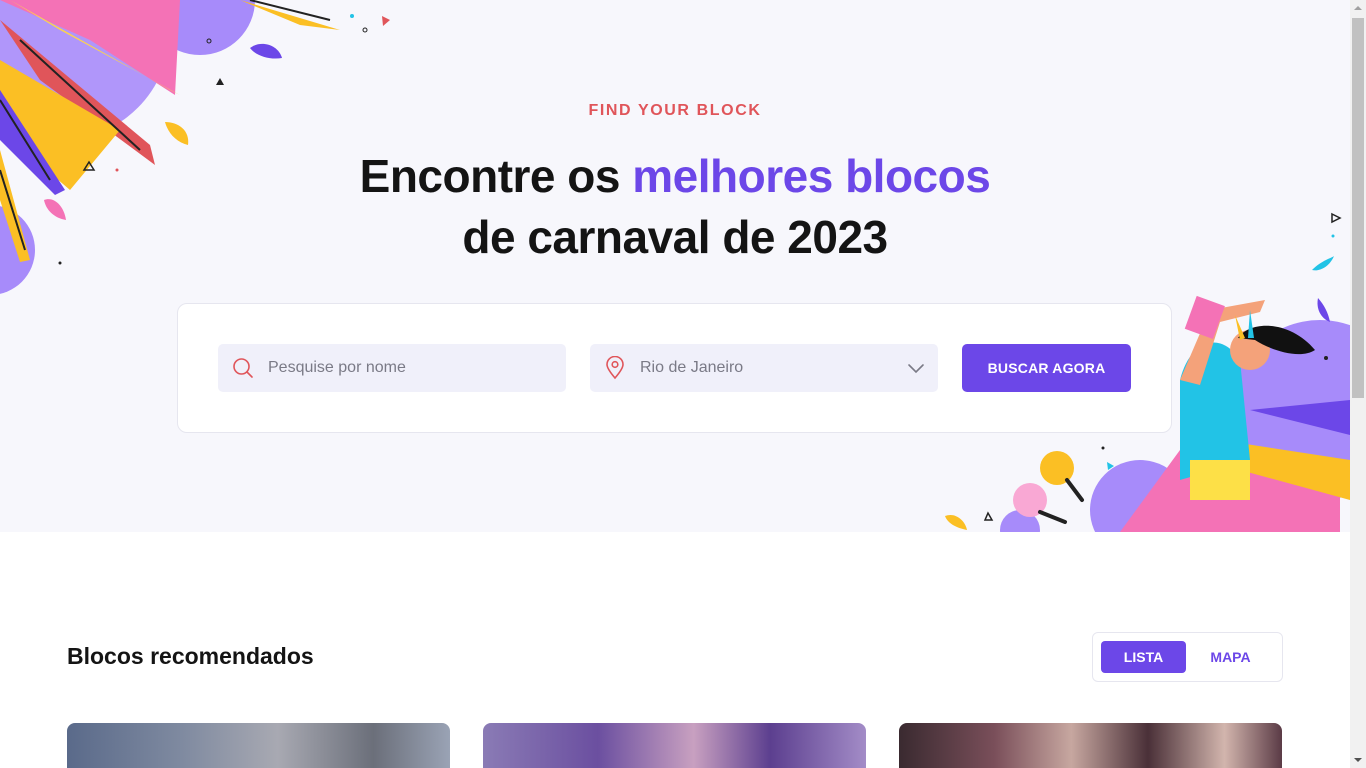  I want to click on chevron-down-icon, so click(916, 368).